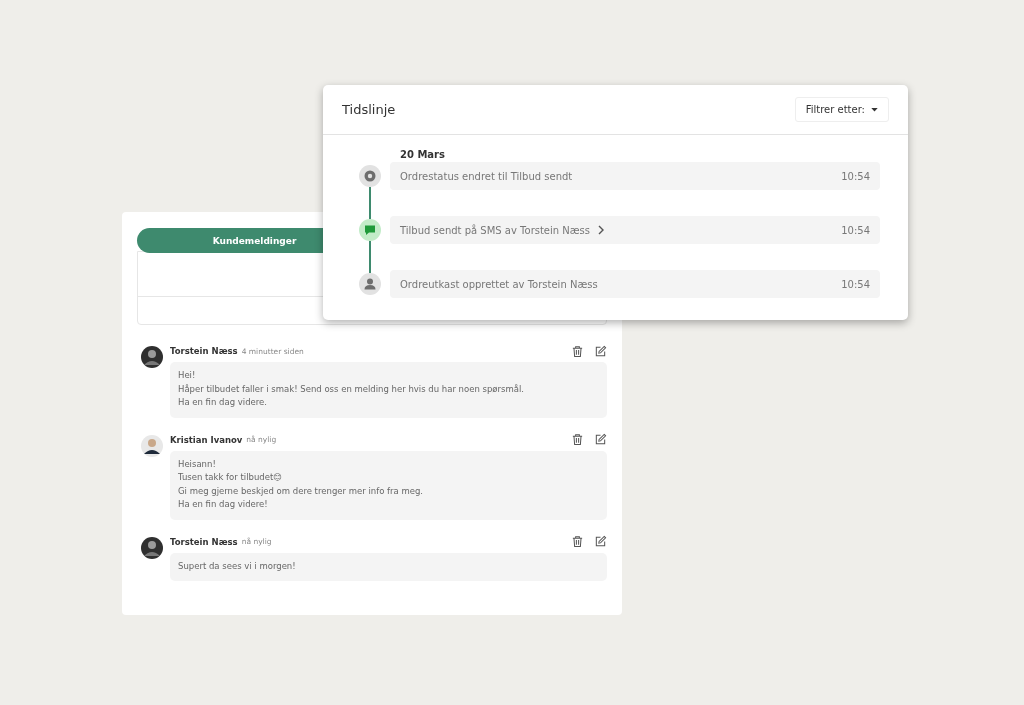 The height and width of the screenshot is (705, 1024). Describe the element at coordinates (370, 176) in the screenshot. I see `status-icon` at that location.